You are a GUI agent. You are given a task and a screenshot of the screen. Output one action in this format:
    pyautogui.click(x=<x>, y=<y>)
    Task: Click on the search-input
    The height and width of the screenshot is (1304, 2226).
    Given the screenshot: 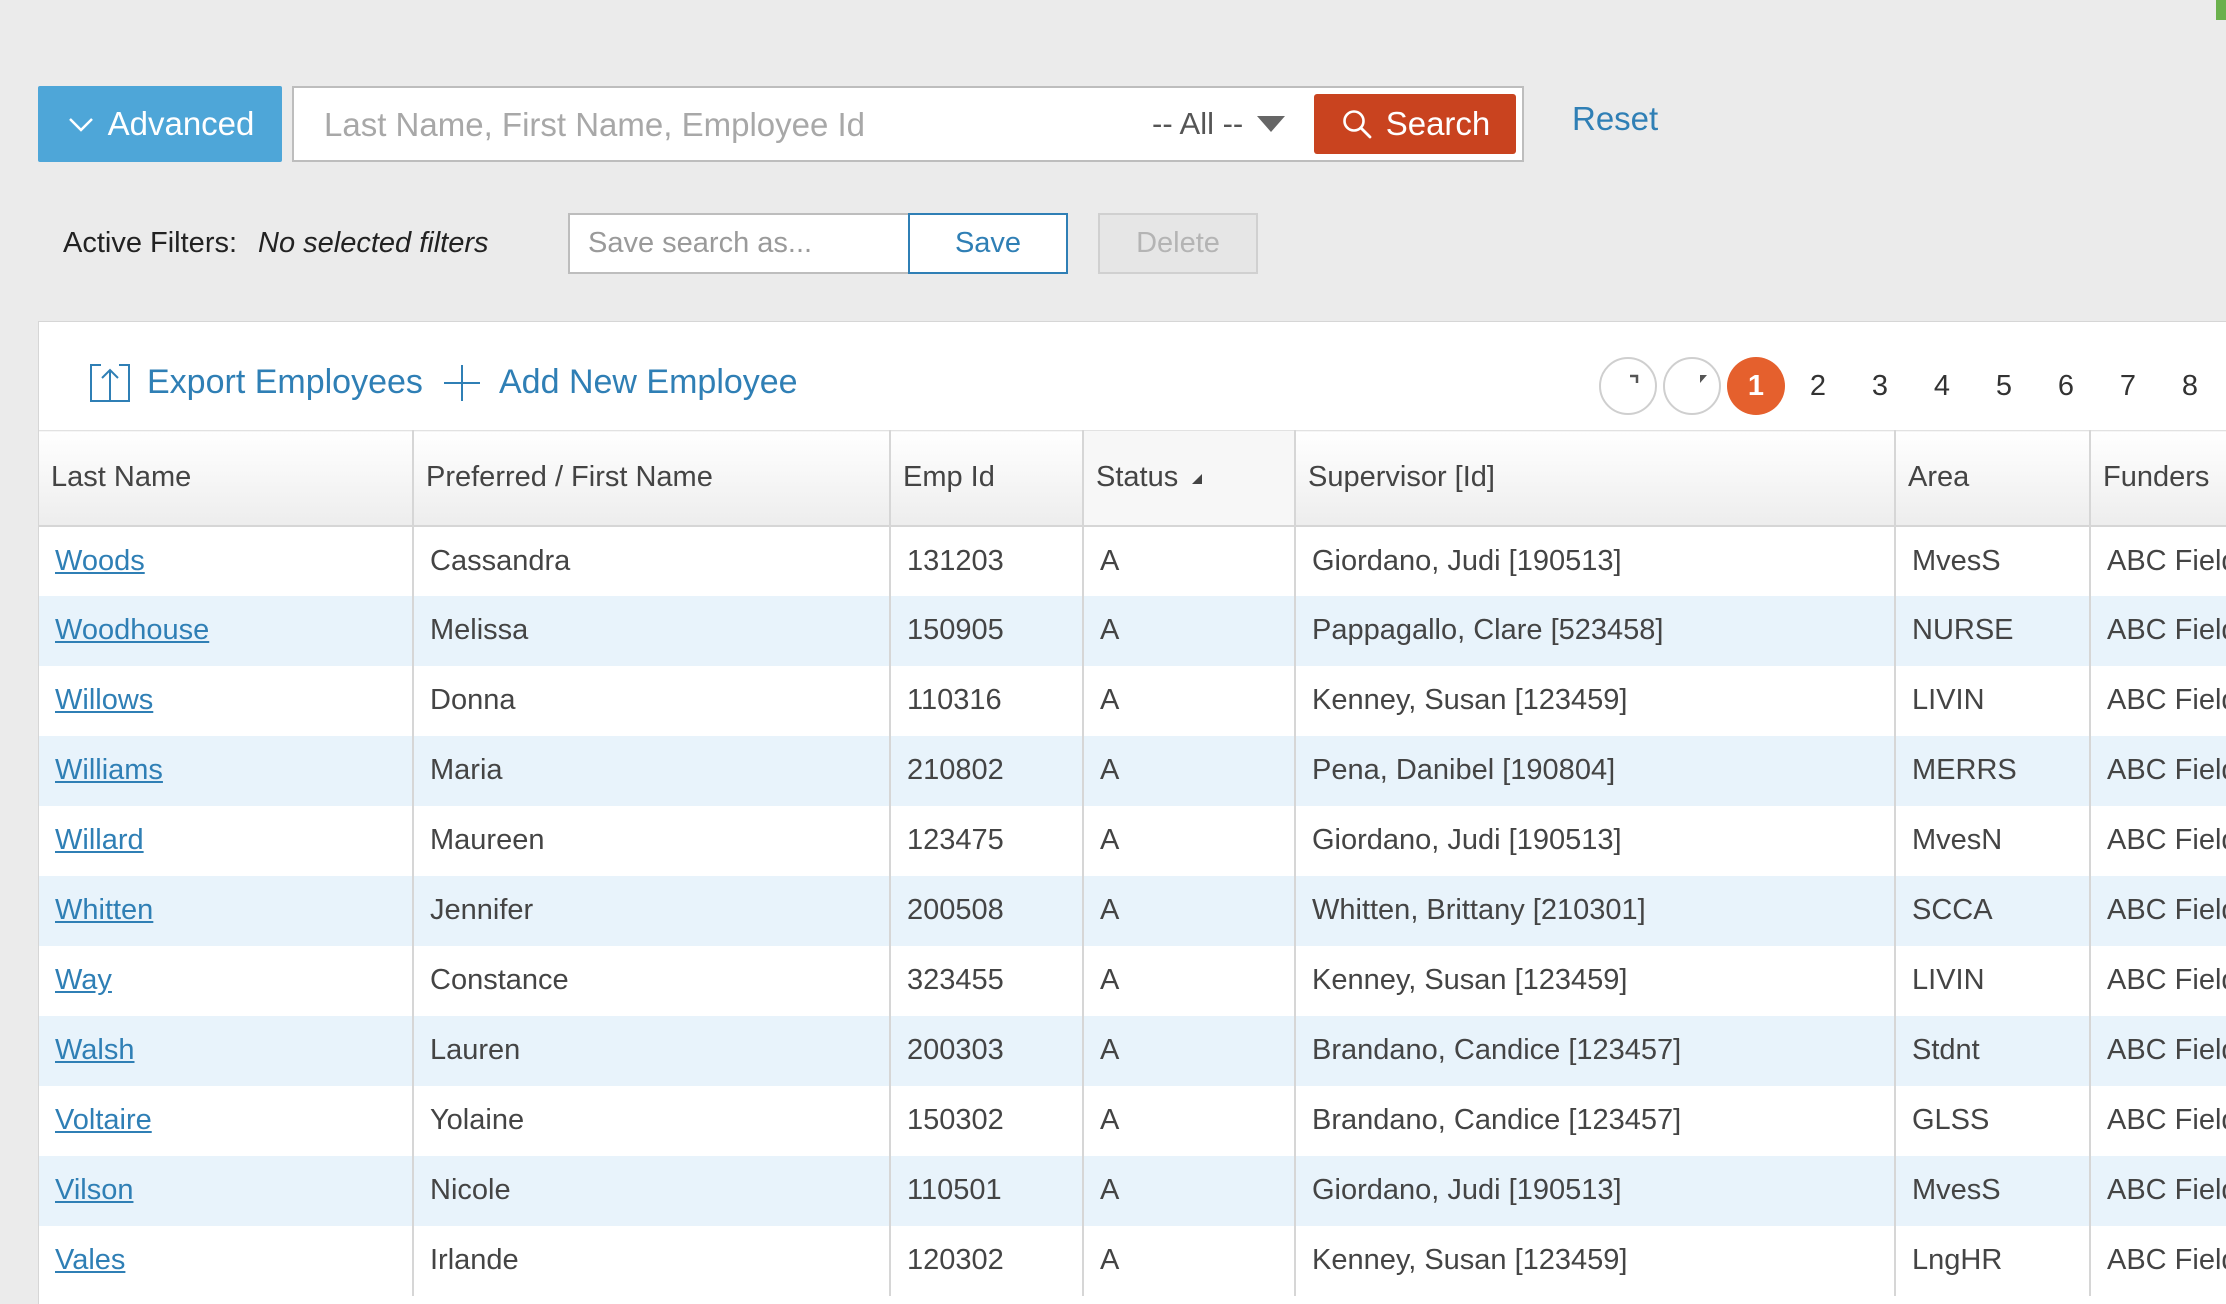 What is the action you would take?
    pyautogui.click(x=734, y=125)
    